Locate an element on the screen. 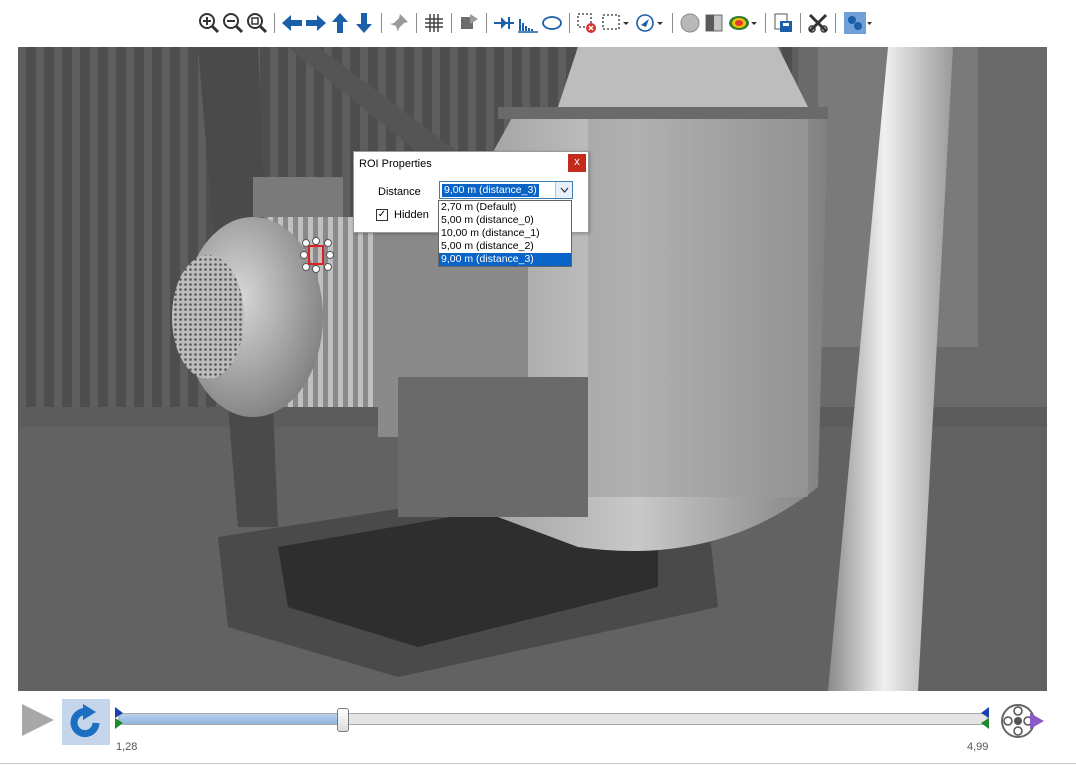  palette-icon is located at coordinates (743, 23).